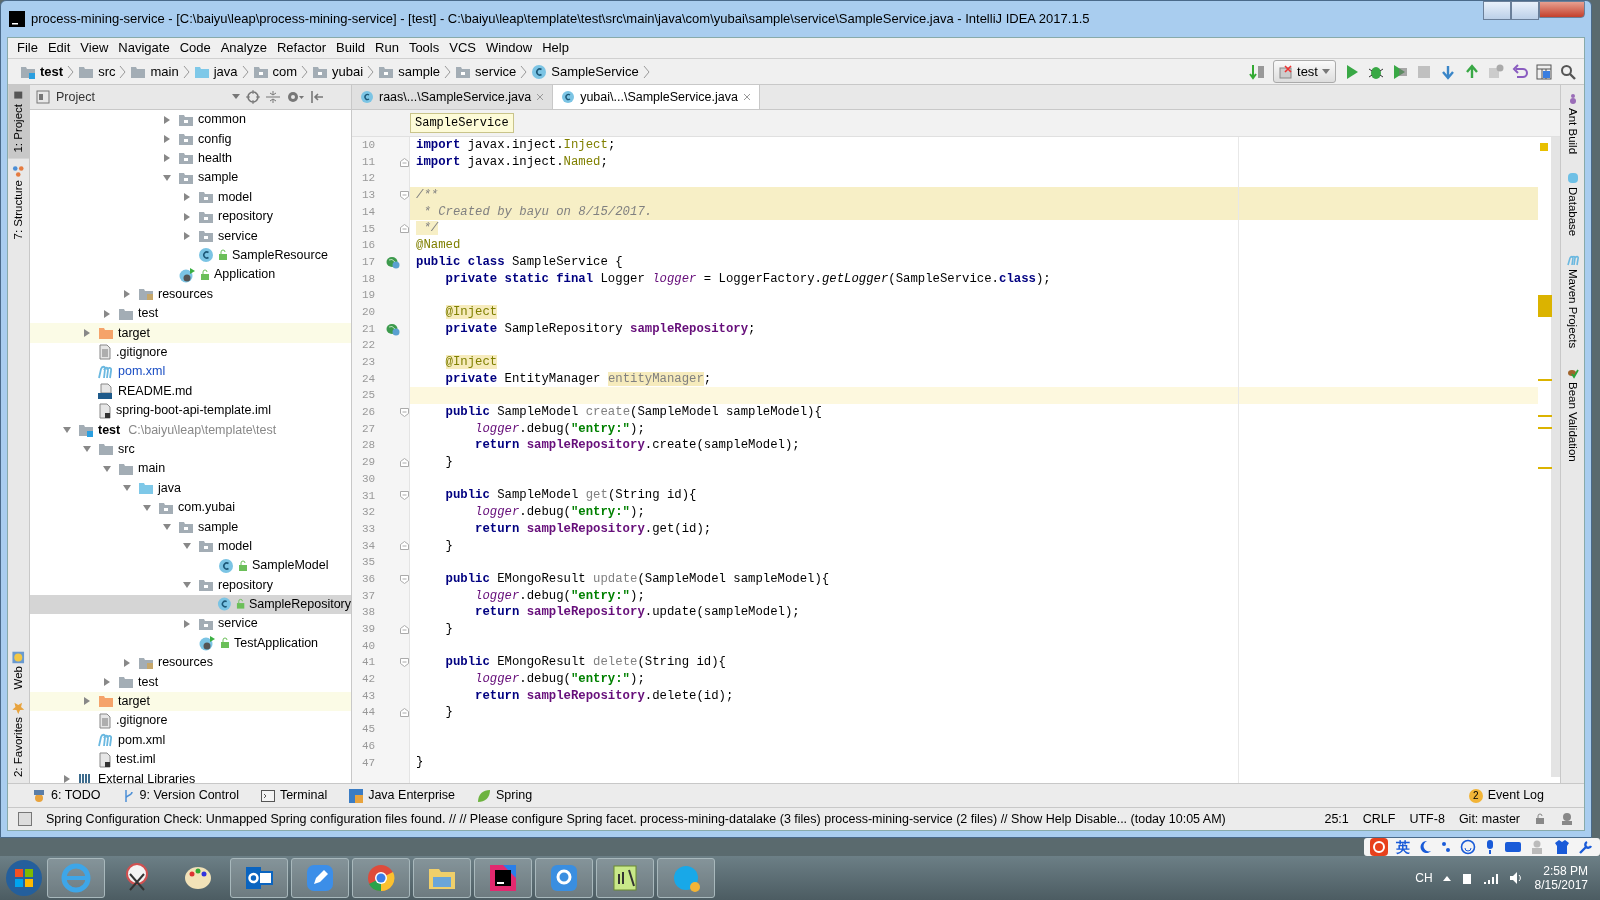 The width and height of the screenshot is (1600, 900). I want to click on tree-item: common, so click(190, 120).